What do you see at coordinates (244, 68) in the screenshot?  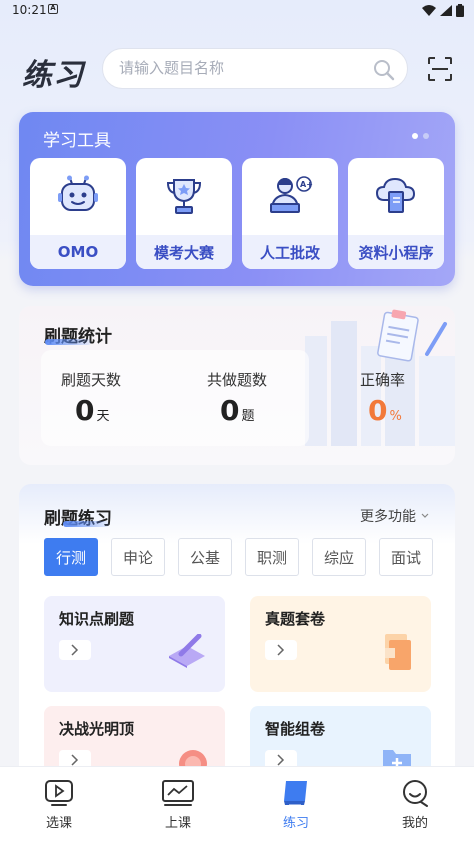 I see `search-input` at bounding box center [244, 68].